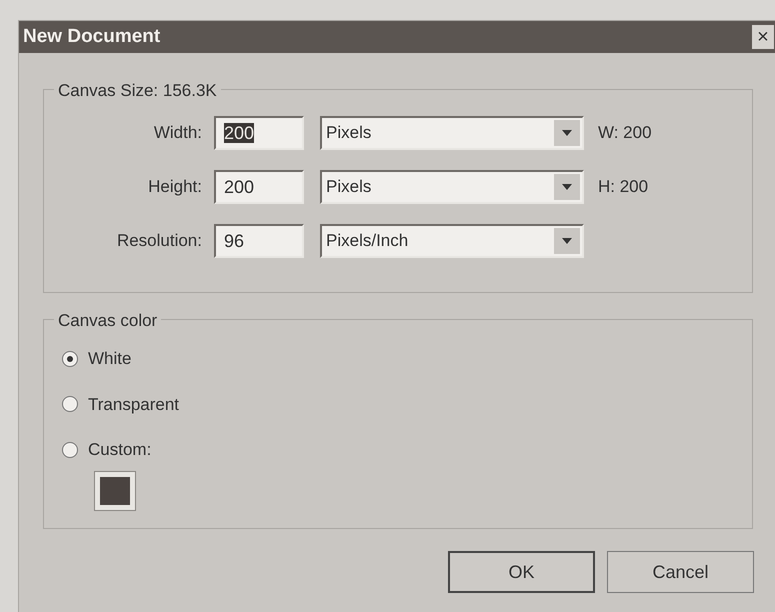  Describe the element at coordinates (625, 133) in the screenshot. I see `dimension-readout: W: 200` at that location.